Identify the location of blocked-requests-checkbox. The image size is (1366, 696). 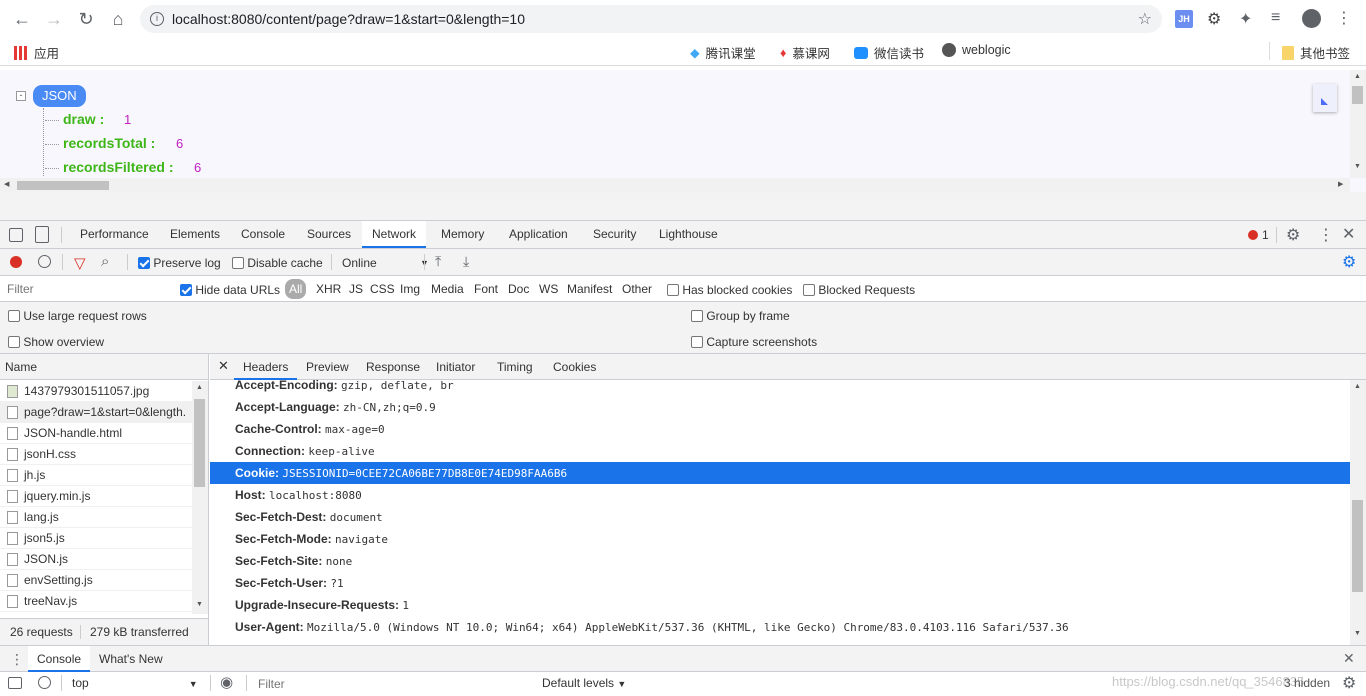
(809, 289).